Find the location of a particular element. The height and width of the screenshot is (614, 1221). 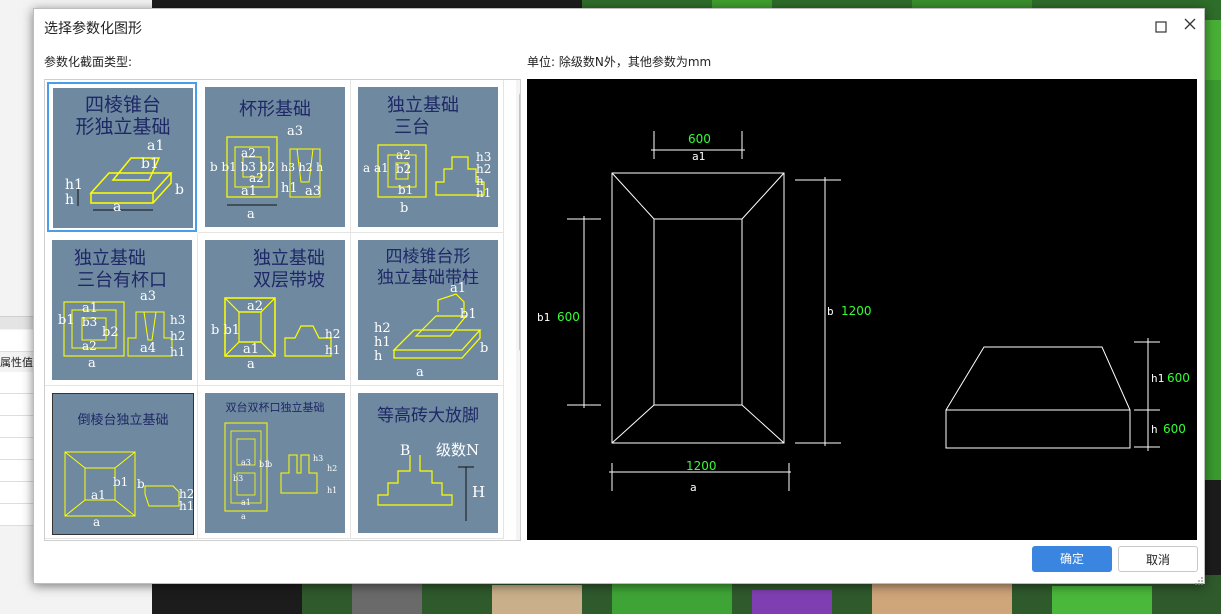

h1-label: h1 is located at coordinates (1157, 378).